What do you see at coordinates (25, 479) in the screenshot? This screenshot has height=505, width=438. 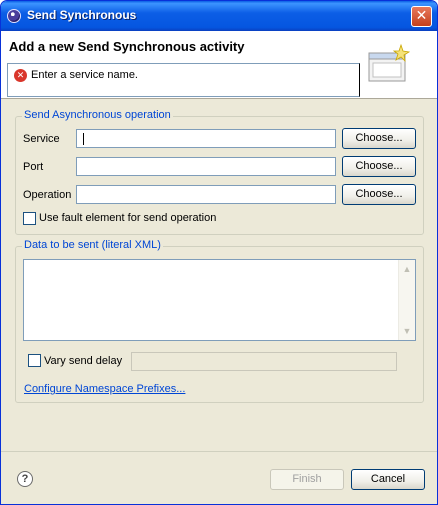 I see `help-icon: ?` at bounding box center [25, 479].